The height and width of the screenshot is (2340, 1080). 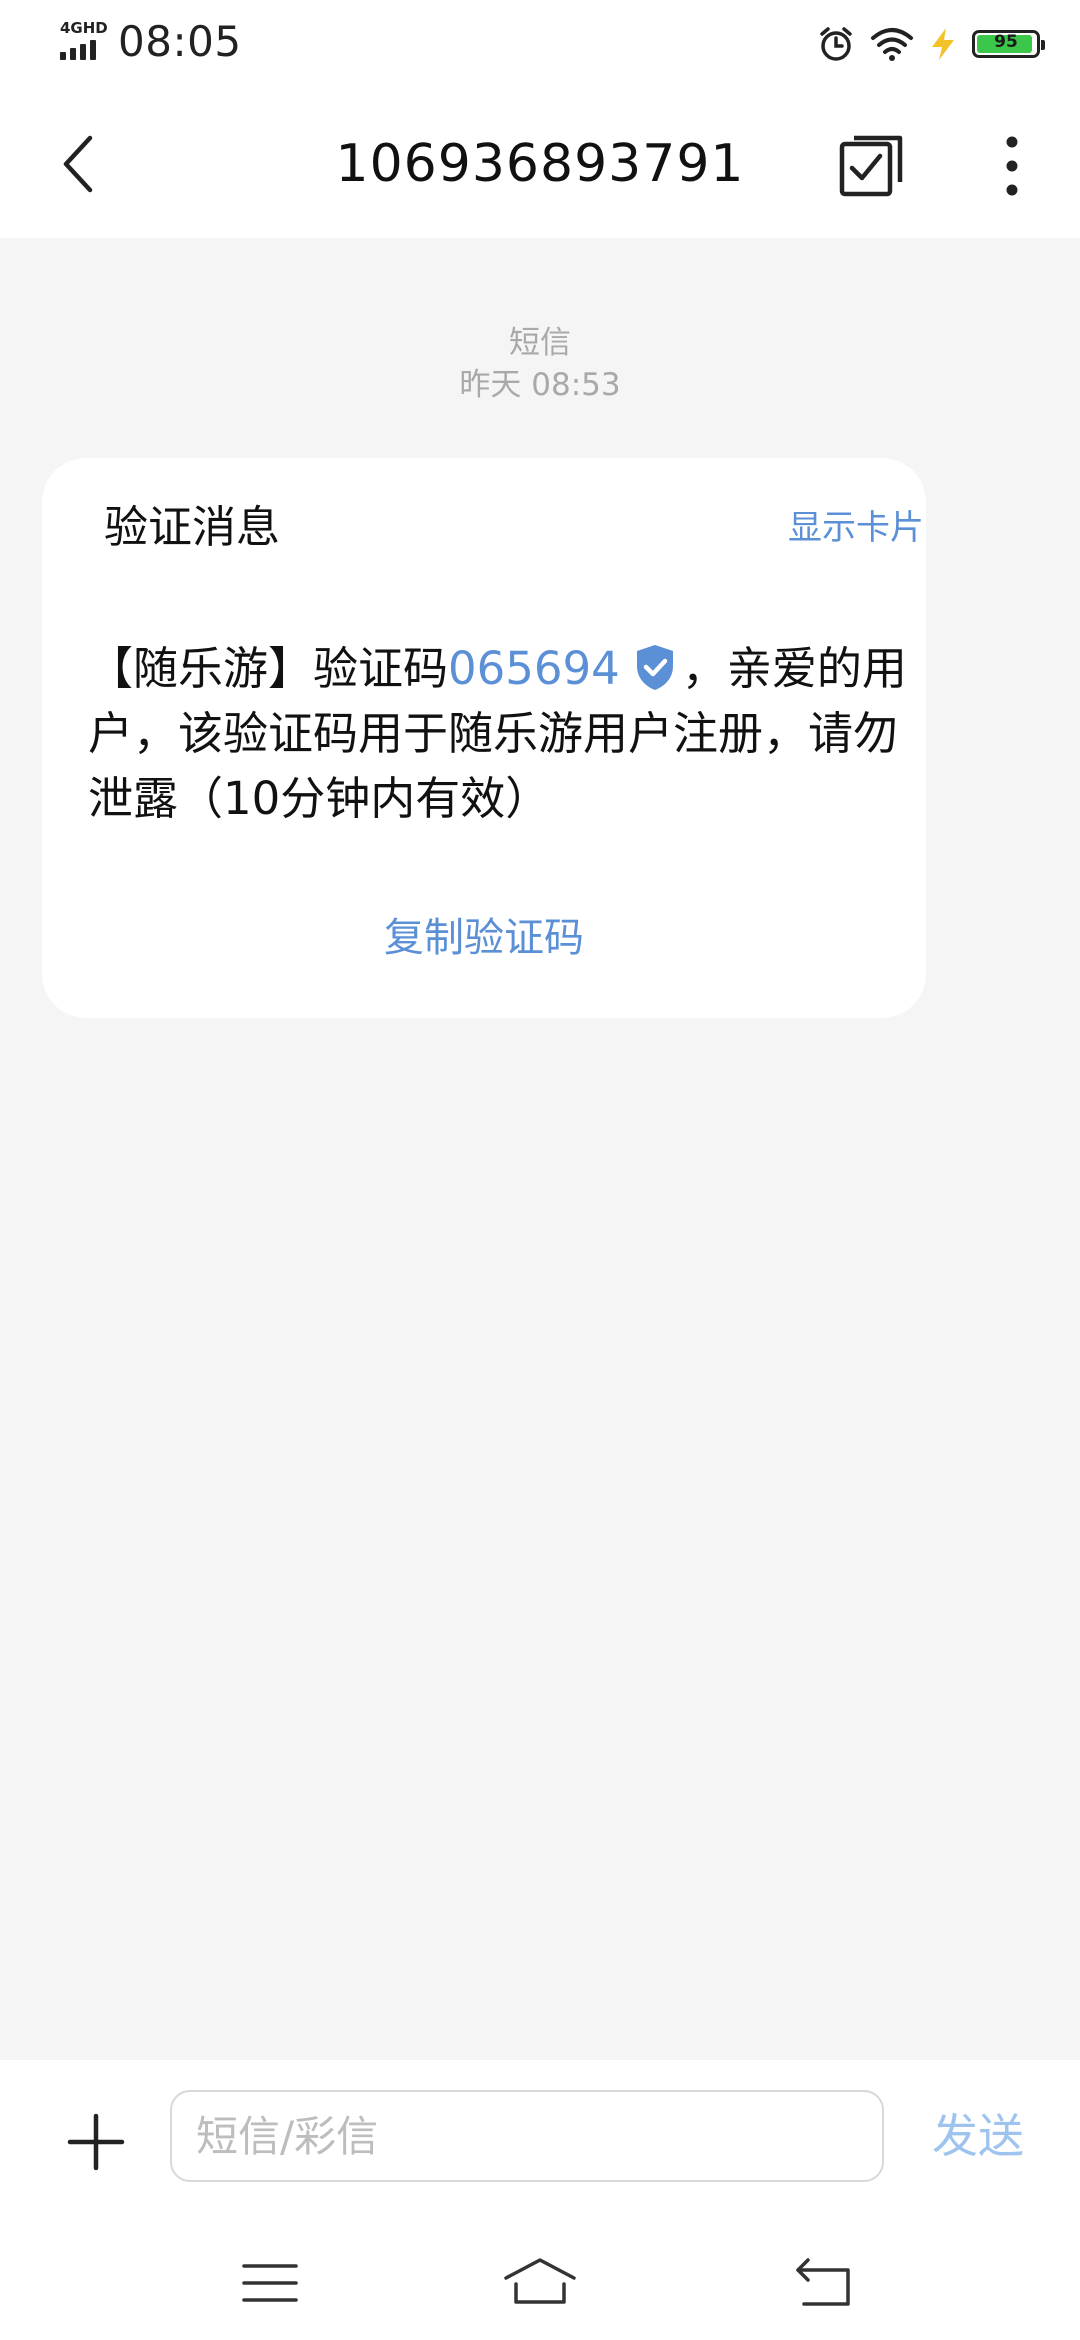 I want to click on navigation-bar, so click(x=540, y=2282).